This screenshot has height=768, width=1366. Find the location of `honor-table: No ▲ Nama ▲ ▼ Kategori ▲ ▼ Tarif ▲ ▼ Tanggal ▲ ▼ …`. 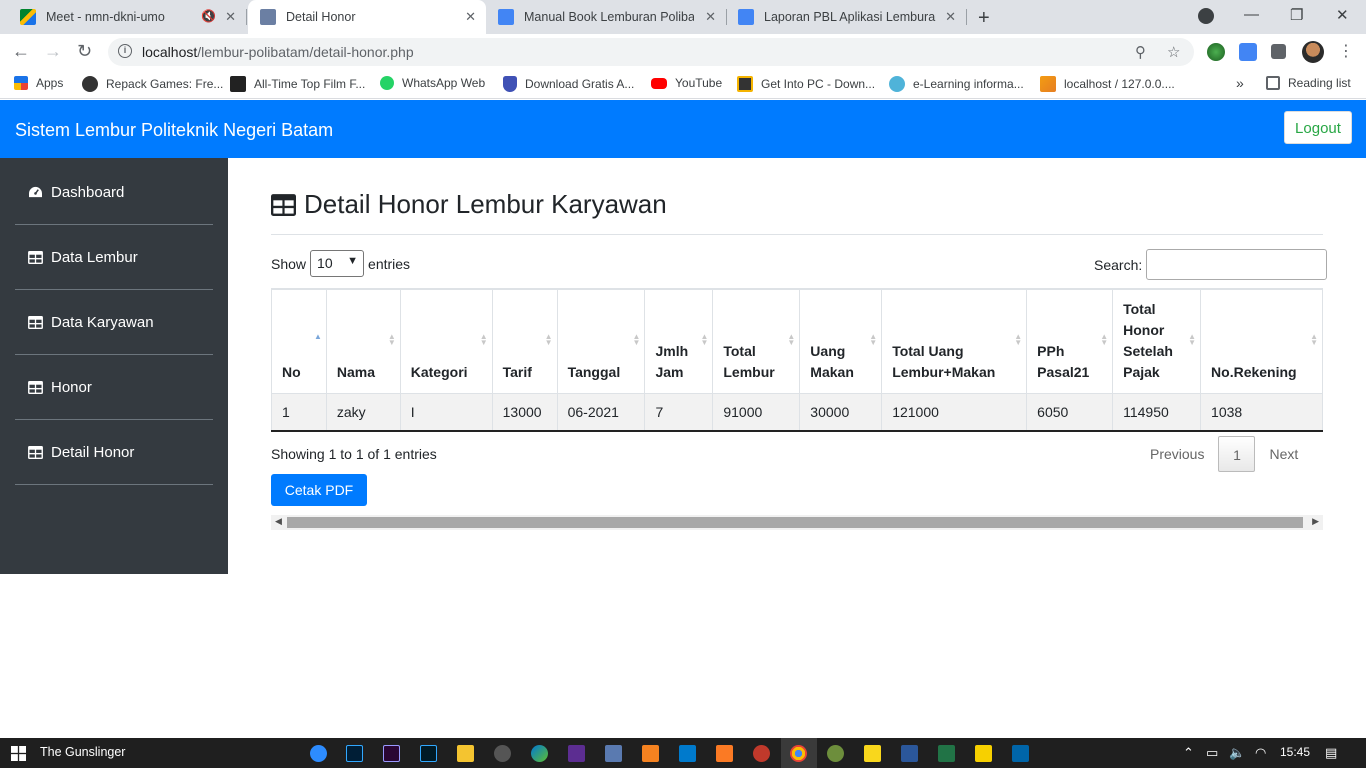

honor-table: No ▲ Nama ▲ ▼ Kategori ▲ ▼ Tarif ▲ ▼ Tanggal ▲ ▼ … is located at coordinates (797, 360).